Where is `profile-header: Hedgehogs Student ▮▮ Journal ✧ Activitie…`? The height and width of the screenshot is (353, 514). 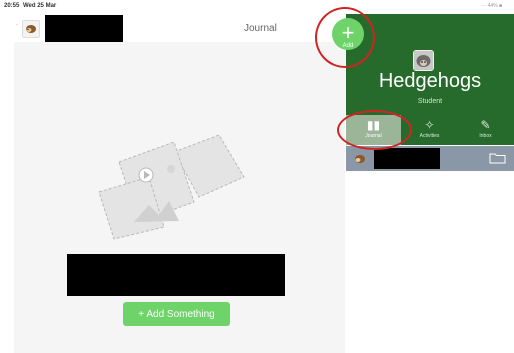 profile-header: Hedgehogs Student ▮▮ Journal ✧ Activitie… is located at coordinates (430, 79).